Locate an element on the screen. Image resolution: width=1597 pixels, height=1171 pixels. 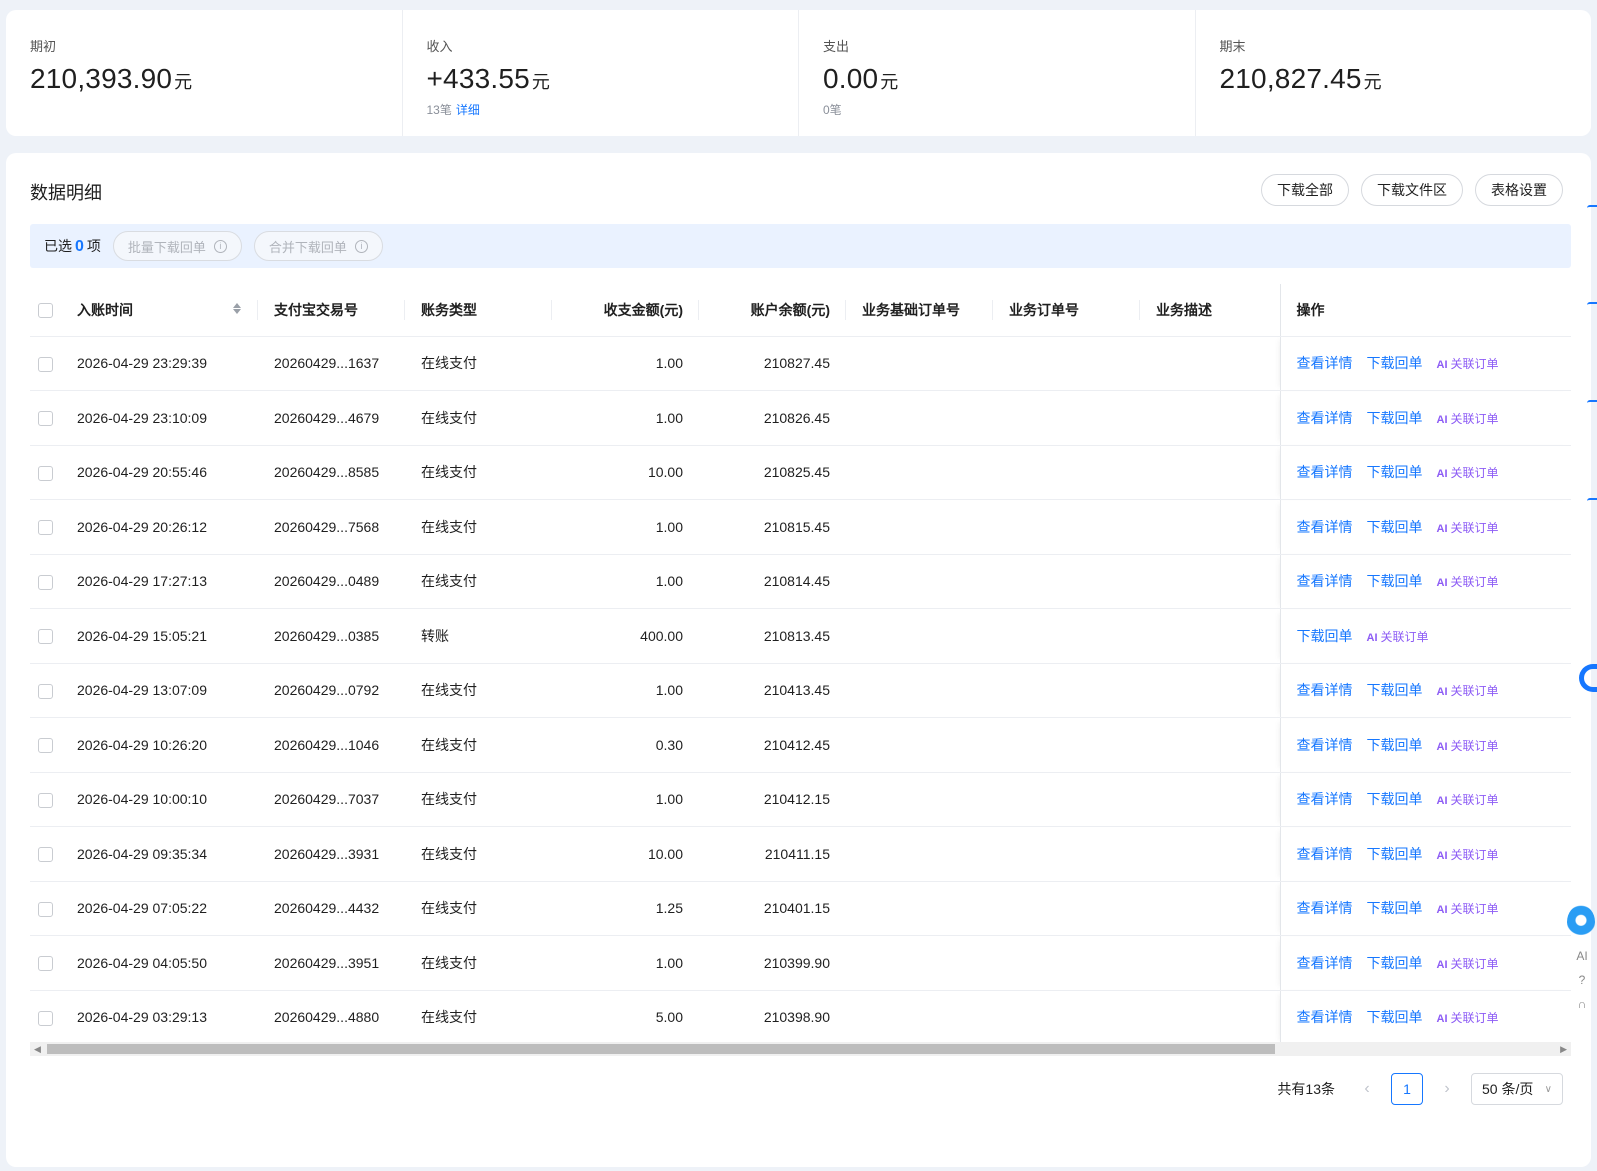
download-all-button: 下载全部 is located at coordinates (1305, 190).